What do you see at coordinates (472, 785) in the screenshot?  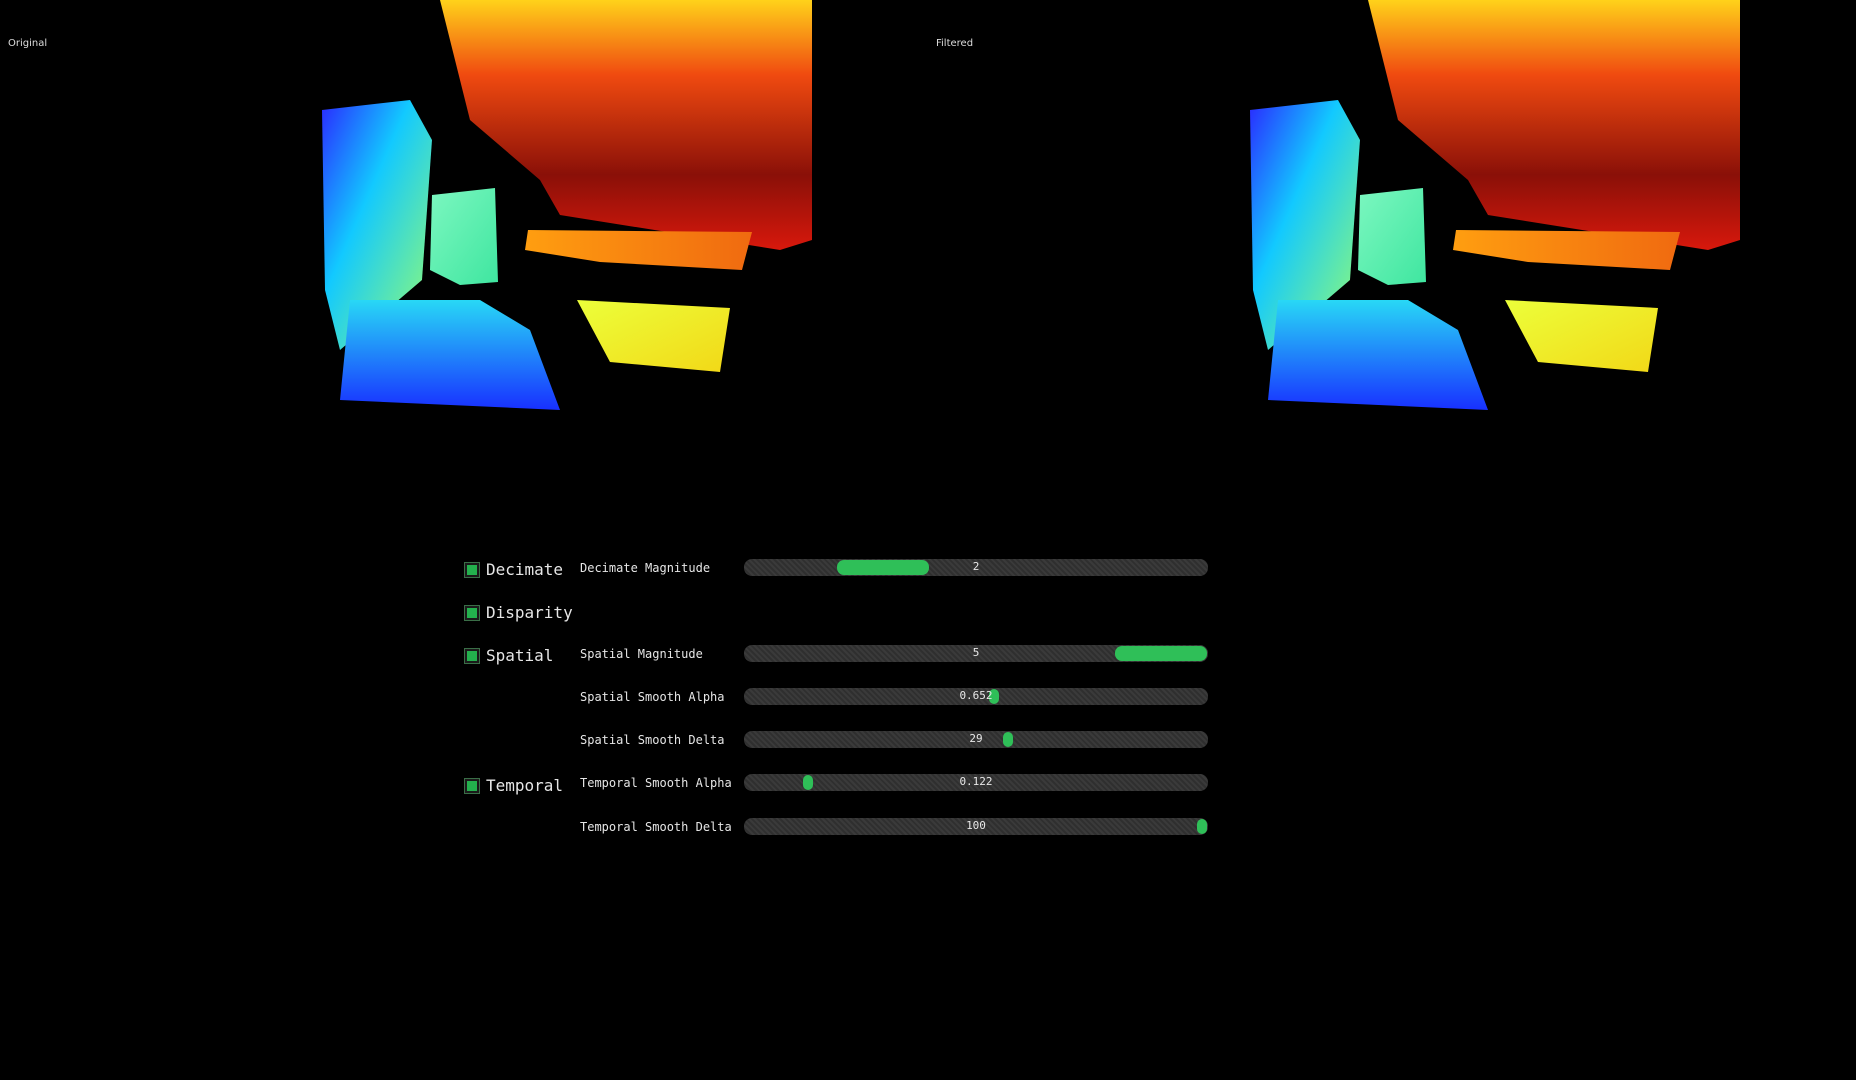 I see `temporal-checkbox-box` at bounding box center [472, 785].